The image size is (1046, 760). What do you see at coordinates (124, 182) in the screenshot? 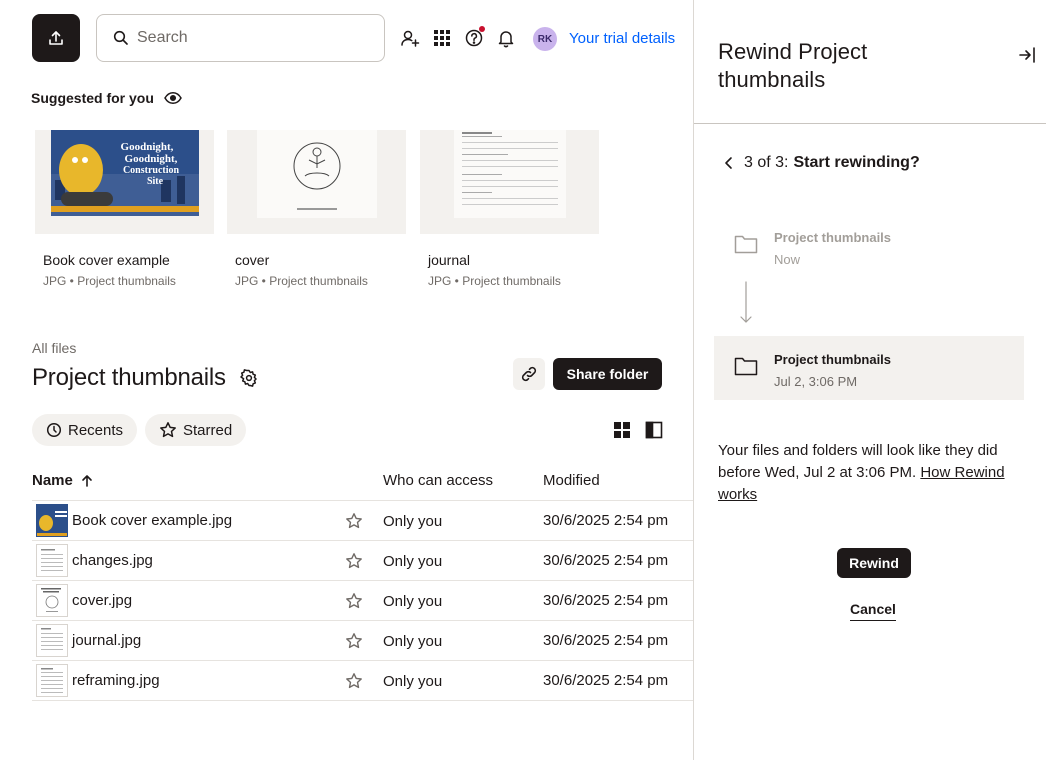
I see `thumbnail: Goodnight, Goodnight, Construction Site` at bounding box center [124, 182].